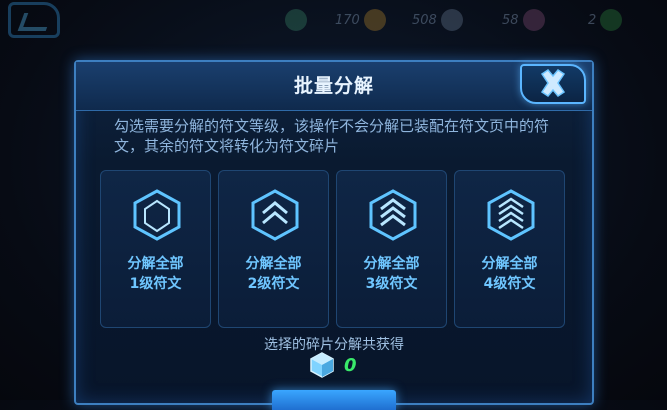 This screenshot has width=667, height=410. I want to click on stat-shield, so click(296, 20).